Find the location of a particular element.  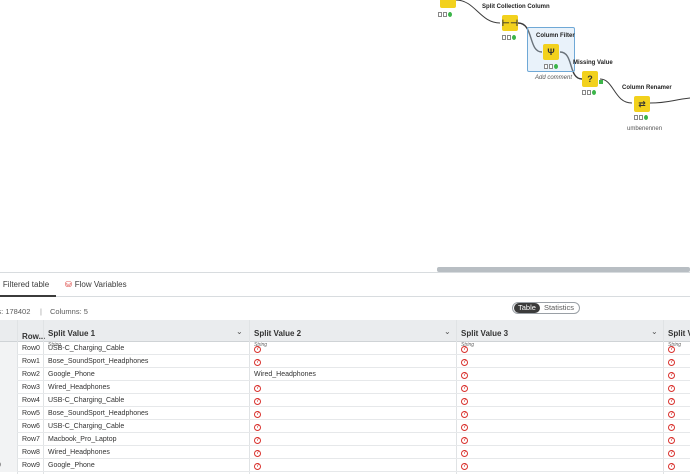

table-row: Row5 Bose_SoundSport_Headphones??? is located at coordinates (345, 413).